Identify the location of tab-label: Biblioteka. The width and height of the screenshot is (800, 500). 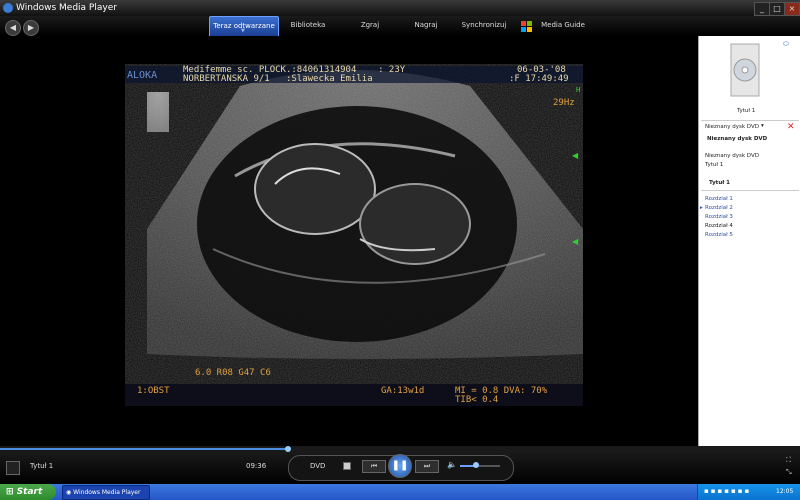
(308, 25).